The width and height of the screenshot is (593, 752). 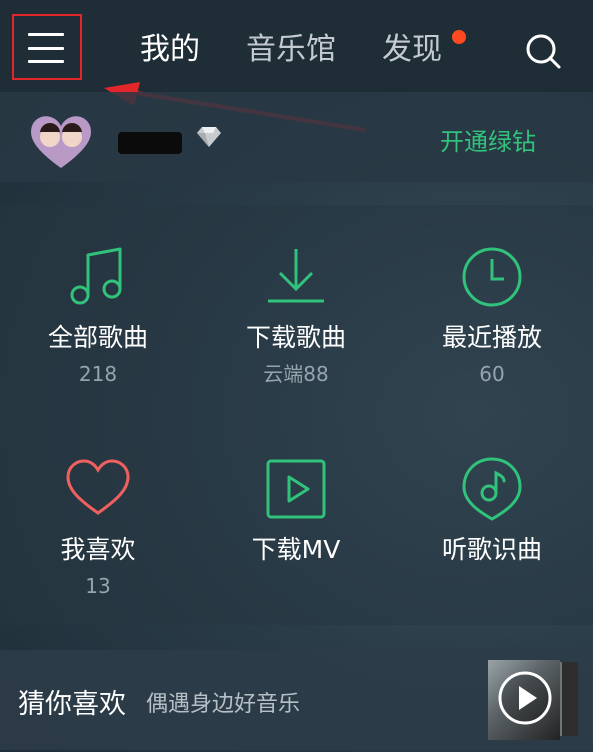 I want to click on grid-item-recent-plays: 最近播放 60, so click(x=492, y=315).